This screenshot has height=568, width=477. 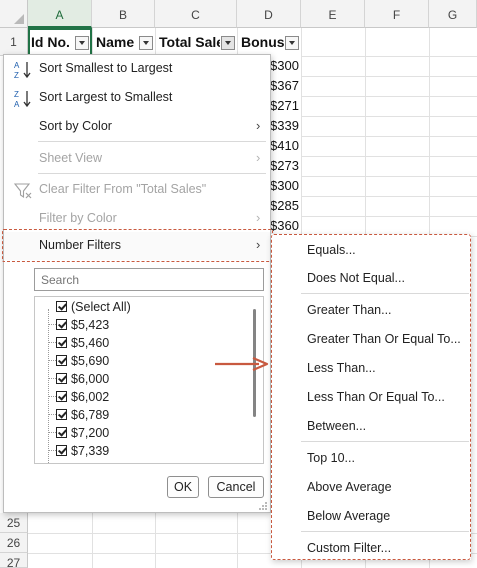 What do you see at coordinates (242, 364) in the screenshot?
I see `arrow-pointer-icon` at bounding box center [242, 364].